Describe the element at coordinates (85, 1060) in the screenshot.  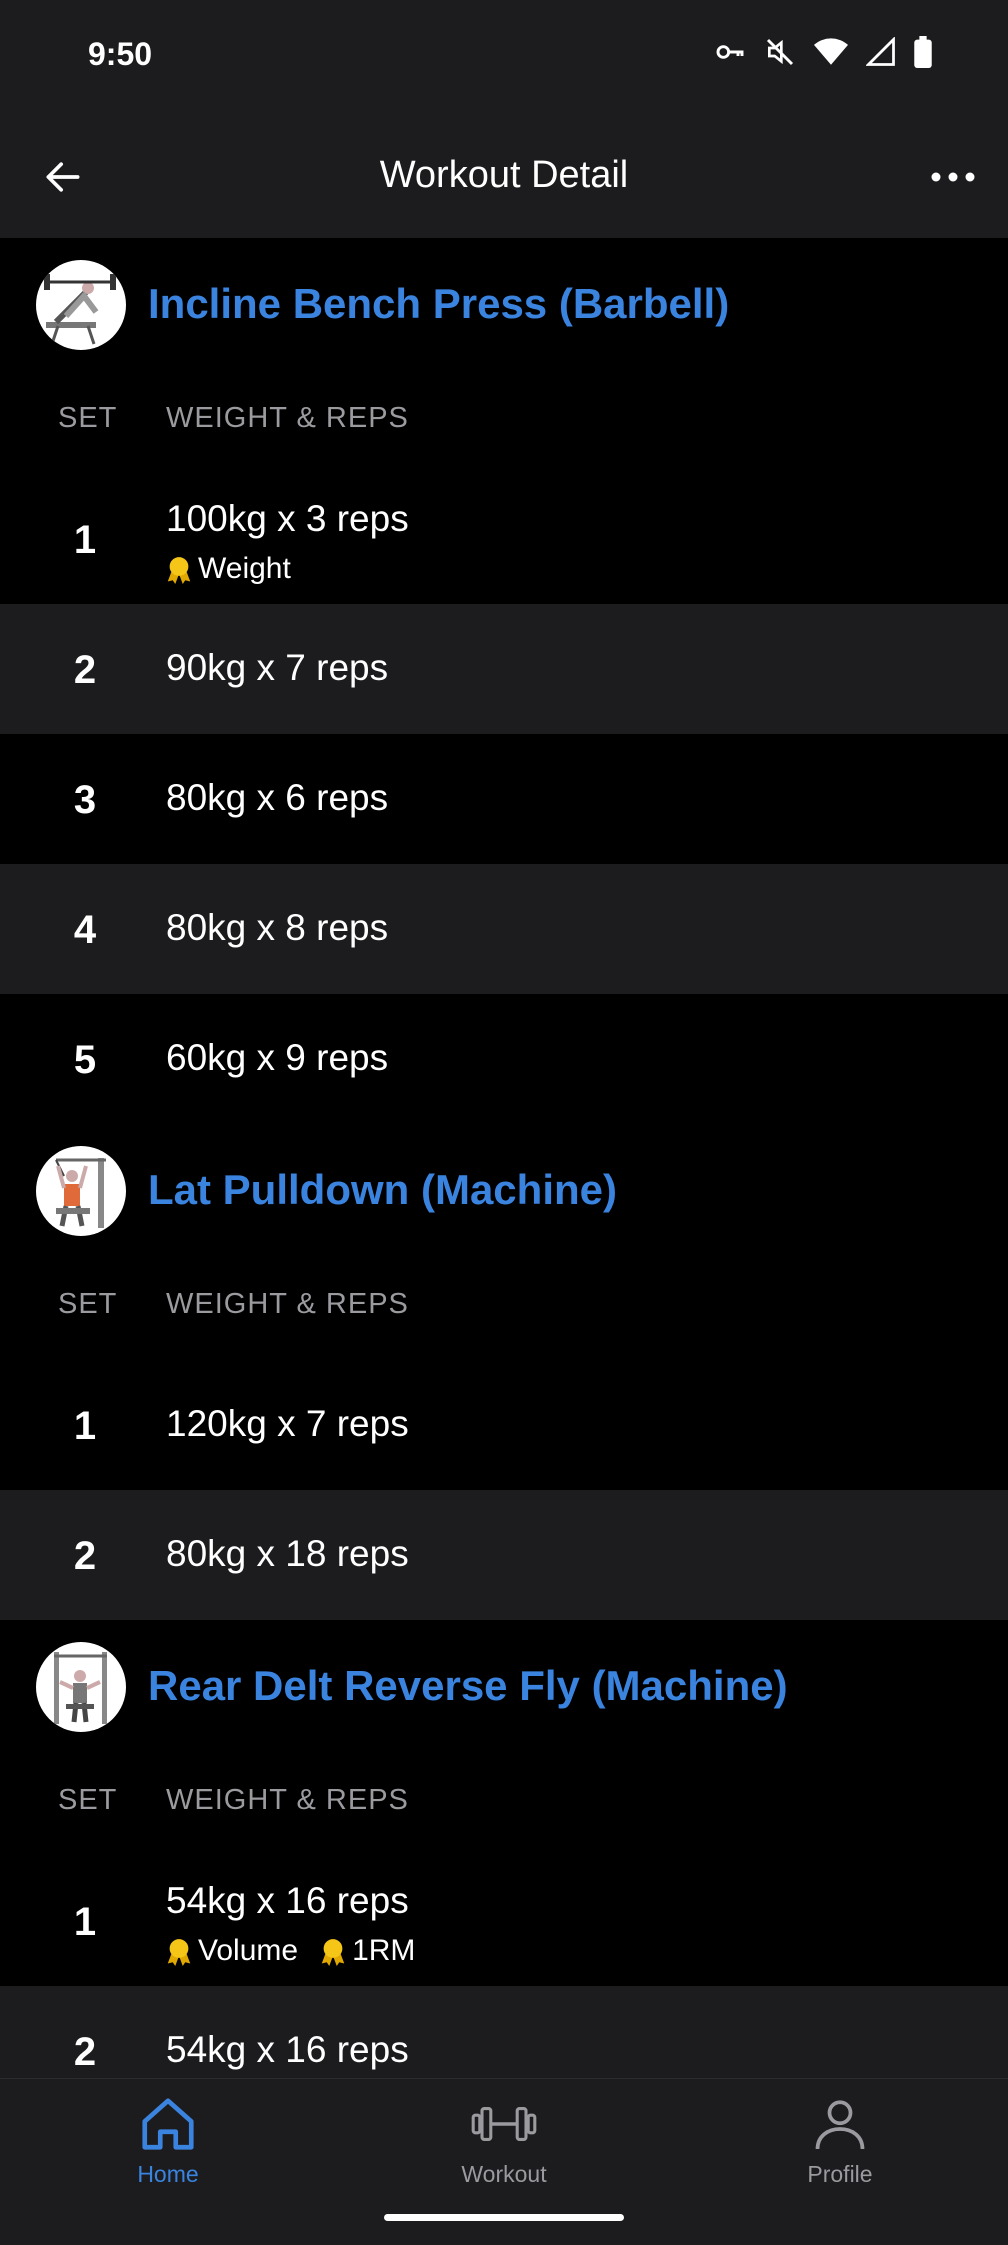
I see `set-number: 5` at that location.